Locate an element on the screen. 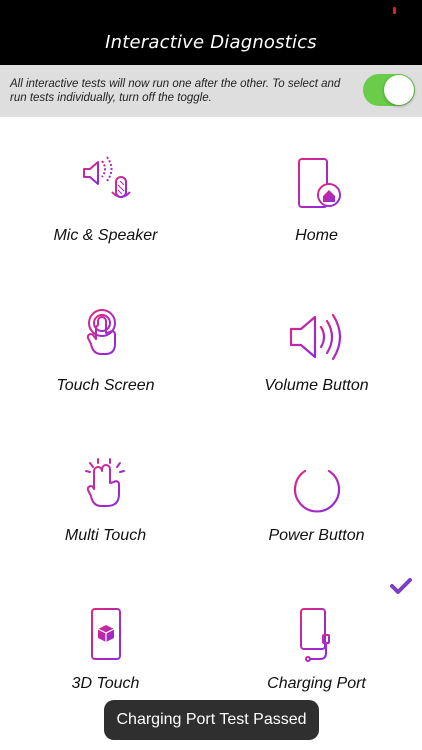 The image size is (422, 750). app-header: Interactive Diagnostics is located at coordinates (211, 42).